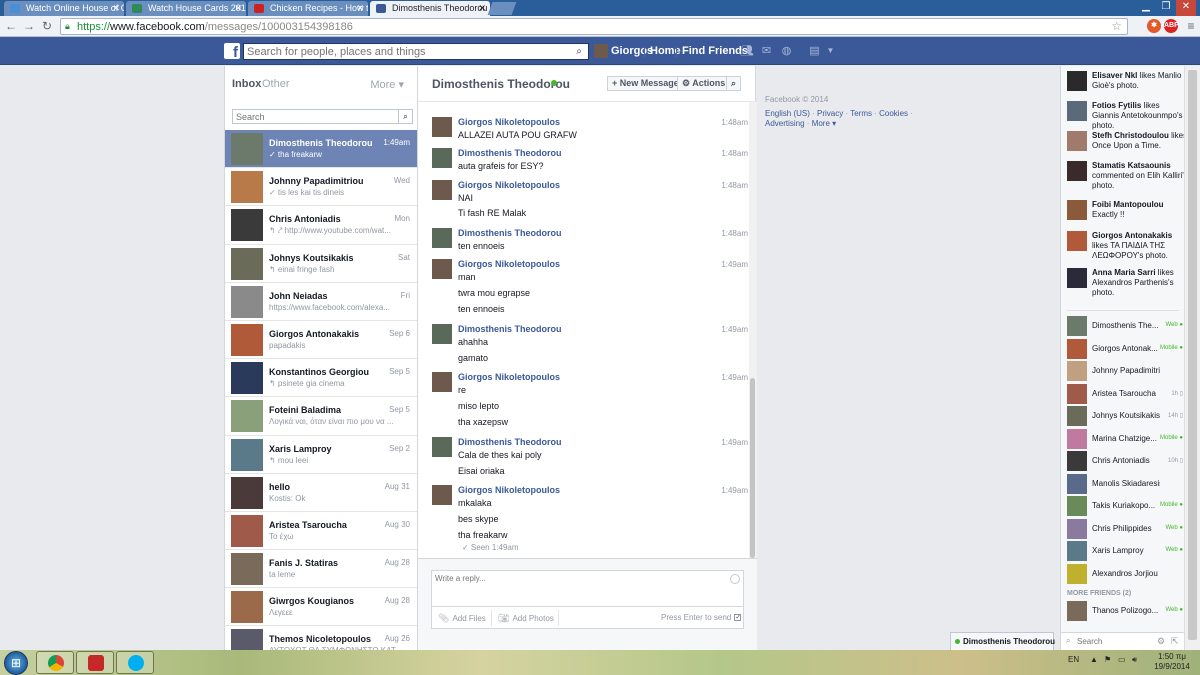 The image size is (1200, 675). Describe the element at coordinates (1125, 371) in the screenshot. I see `chat-friend: Johnny Papadimitriou` at that location.